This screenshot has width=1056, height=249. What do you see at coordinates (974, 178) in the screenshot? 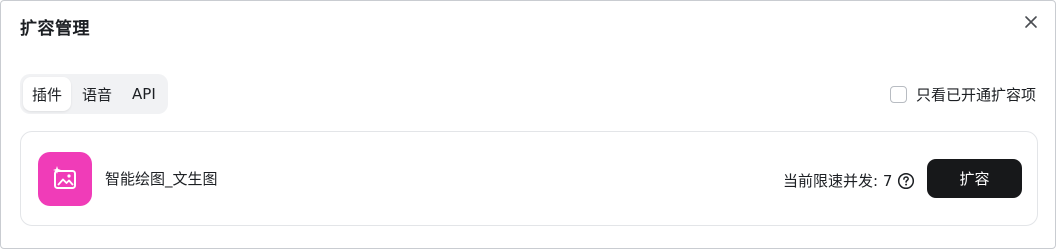
I see `expand-capacity-button: 扩容` at bounding box center [974, 178].